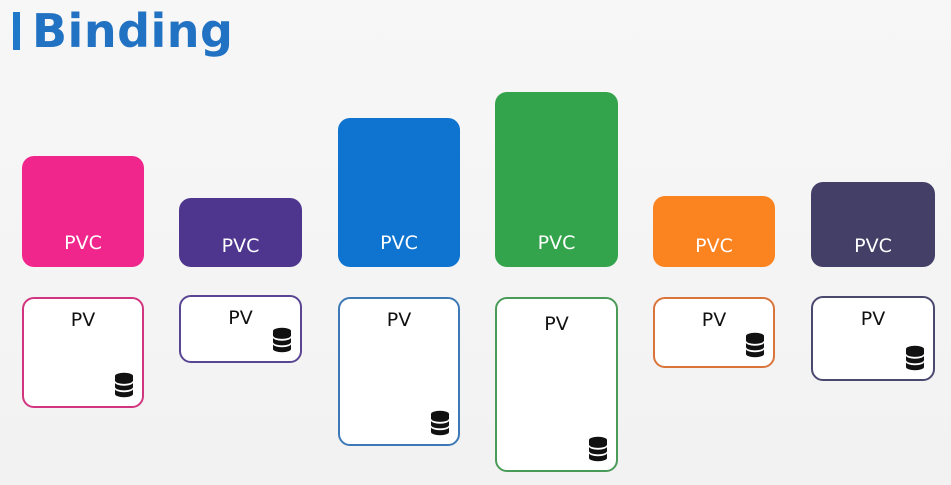  Describe the element at coordinates (83, 211) in the screenshot. I see `pvc-box-1: PVC` at that location.